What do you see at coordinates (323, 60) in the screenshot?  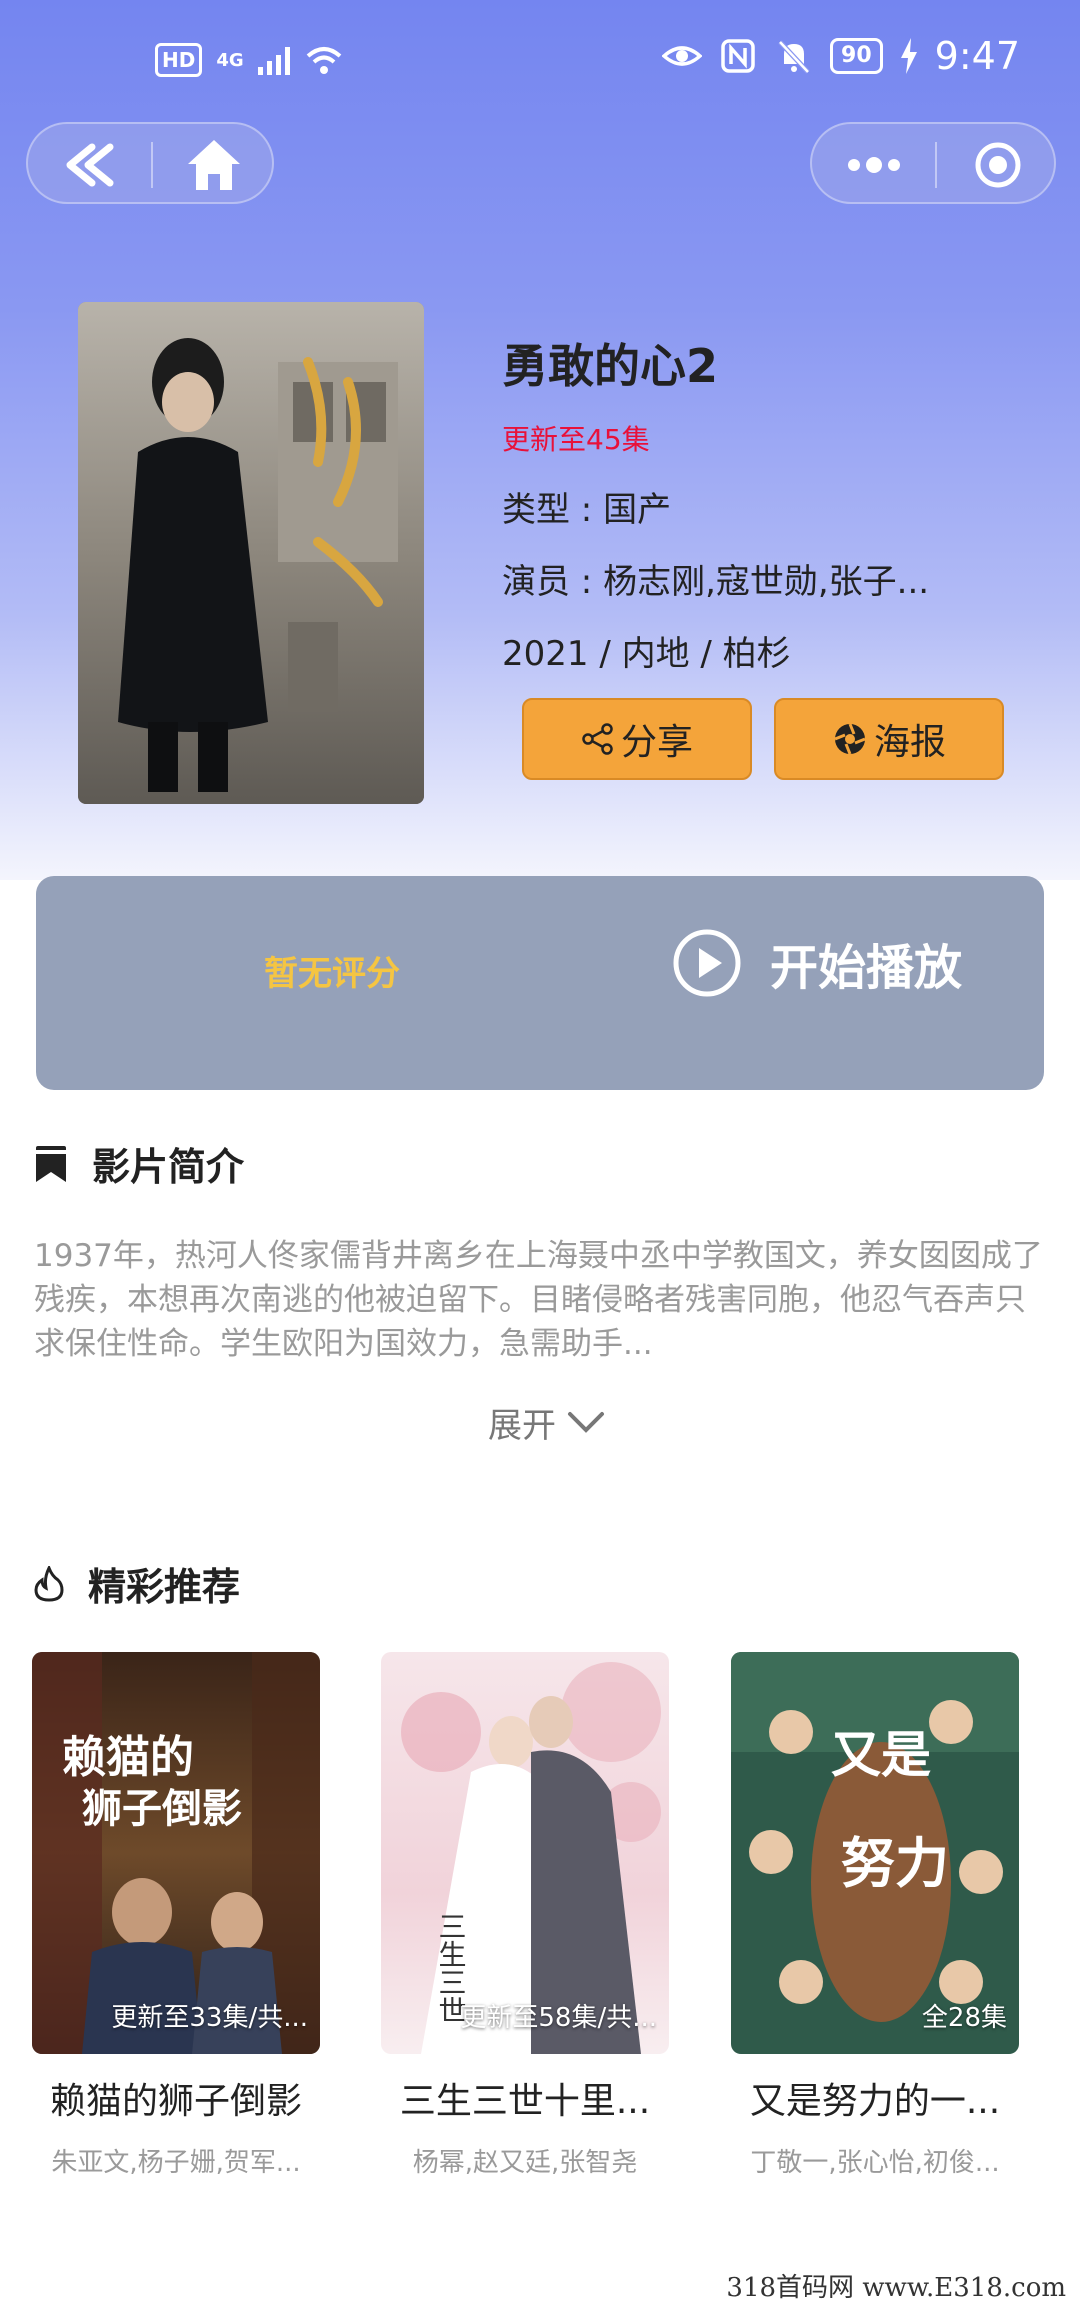 I see `wifi-icon` at bounding box center [323, 60].